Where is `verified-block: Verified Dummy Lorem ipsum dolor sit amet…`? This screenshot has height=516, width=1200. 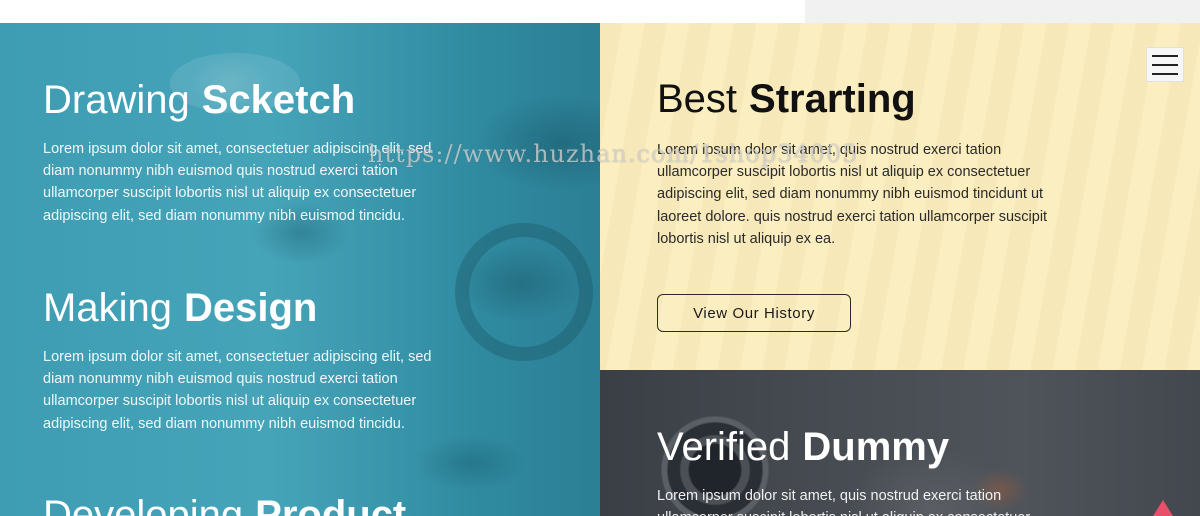
verified-block: Verified Dummy Lorem ipsum dolor sit amet… is located at coordinates (917, 469).